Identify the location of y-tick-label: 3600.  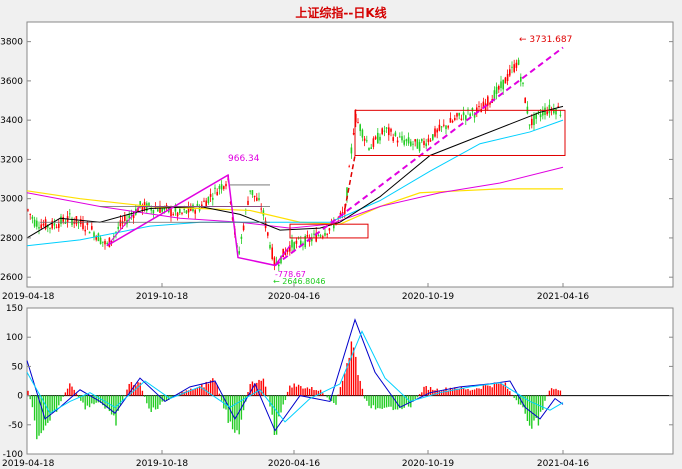
(11, 82).